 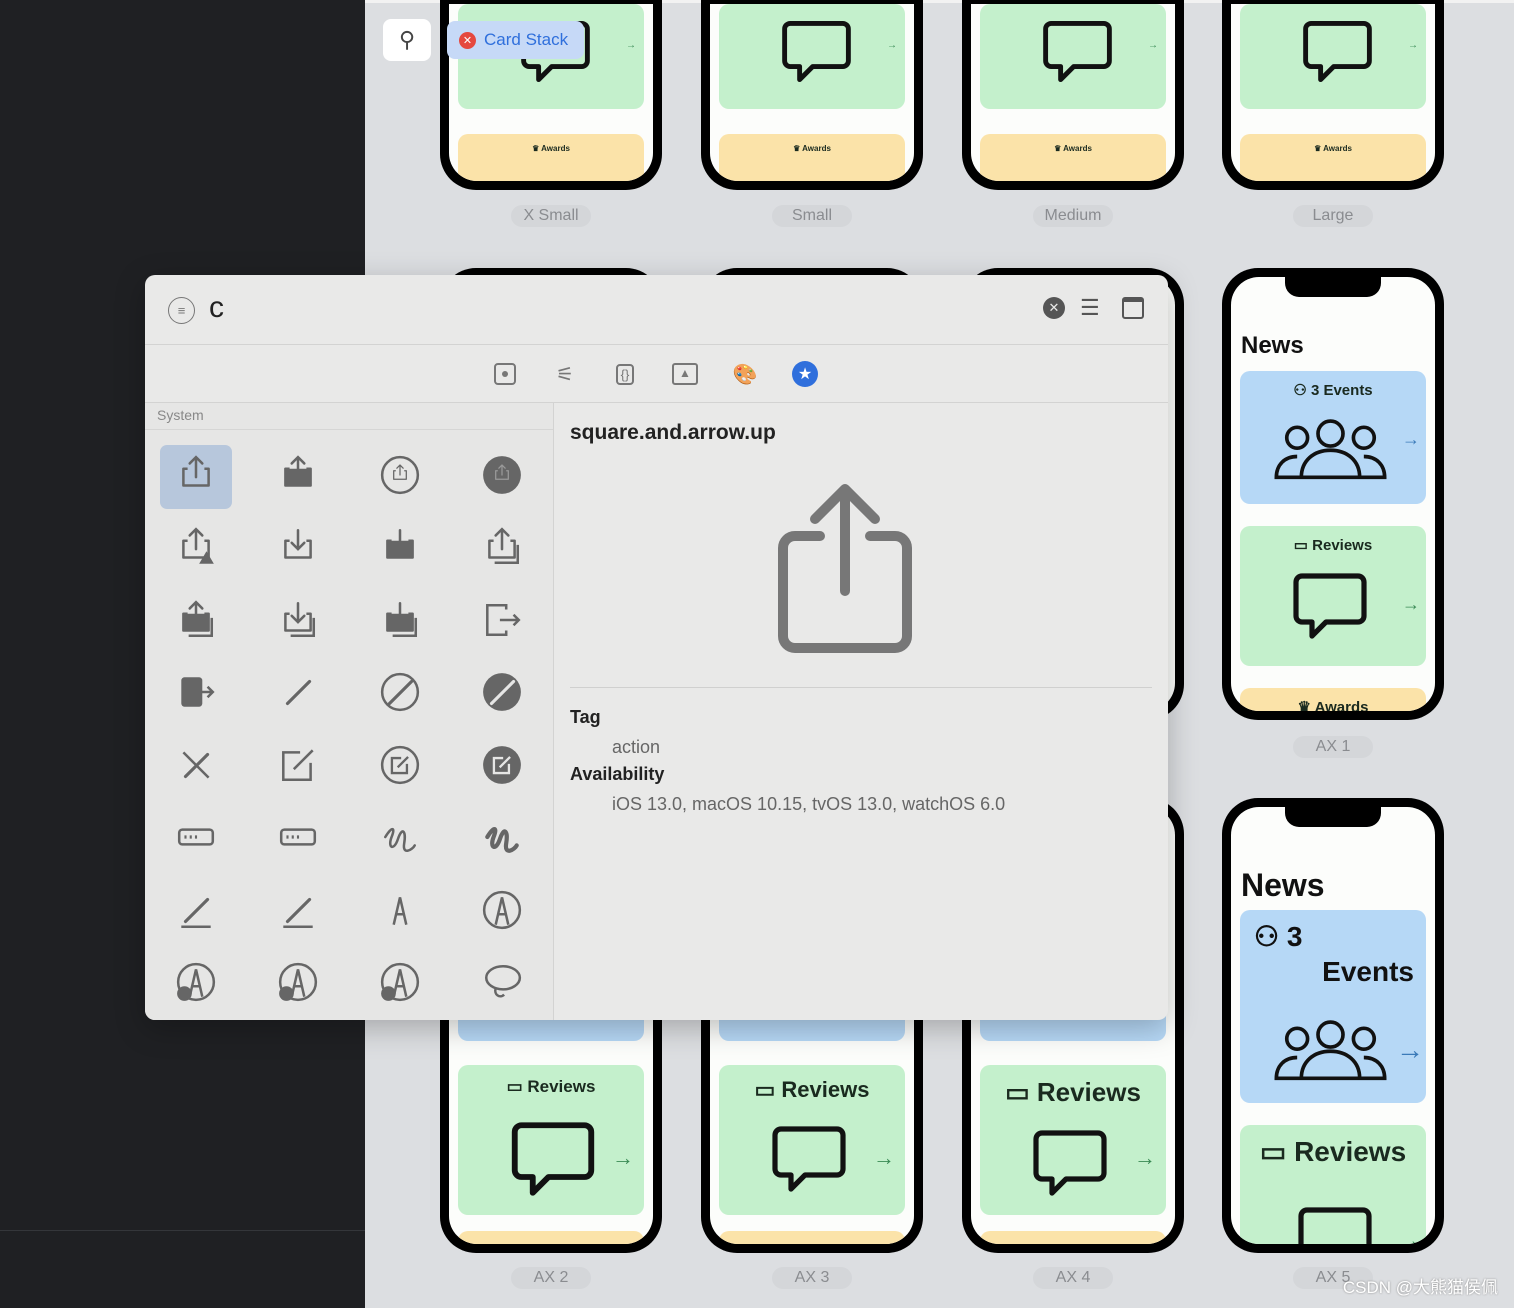 What do you see at coordinates (1133, 308) in the screenshot?
I see `window-icon` at bounding box center [1133, 308].